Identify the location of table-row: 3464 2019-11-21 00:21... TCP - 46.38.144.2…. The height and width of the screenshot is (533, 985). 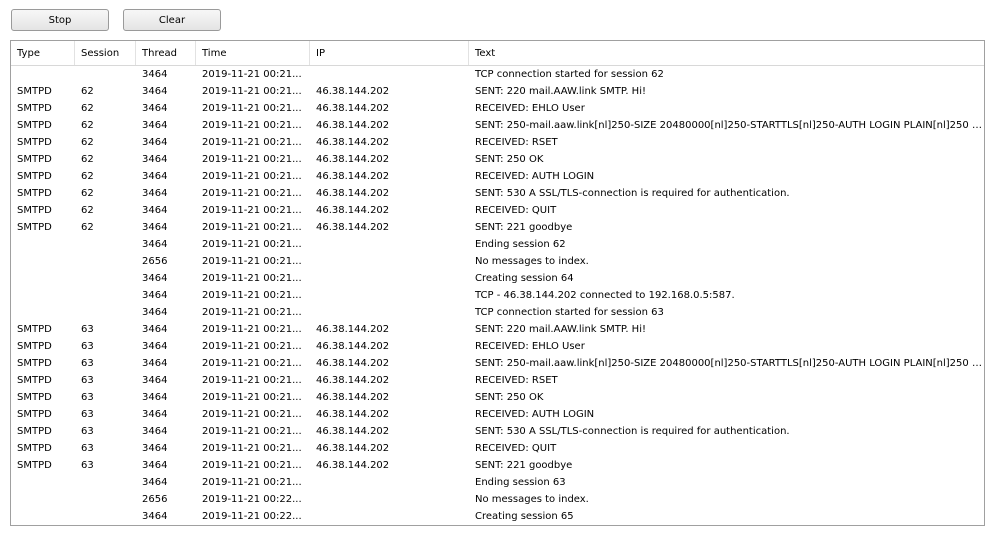
(497, 295).